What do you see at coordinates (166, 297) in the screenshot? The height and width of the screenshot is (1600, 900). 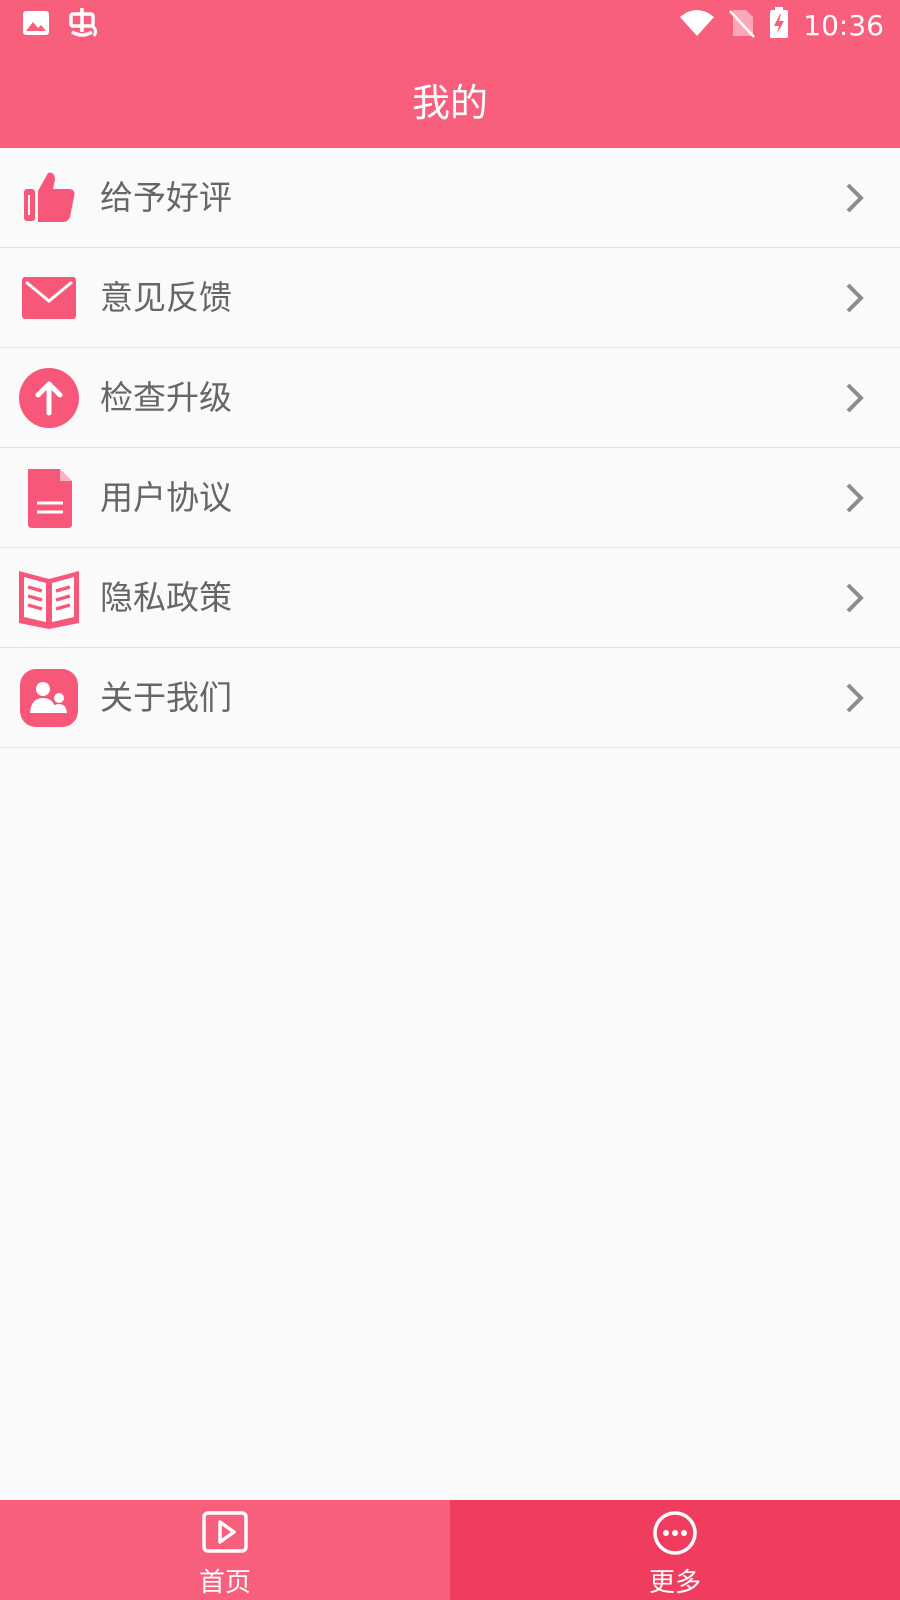 I see `menu-item-label: 意见反馈` at bounding box center [166, 297].